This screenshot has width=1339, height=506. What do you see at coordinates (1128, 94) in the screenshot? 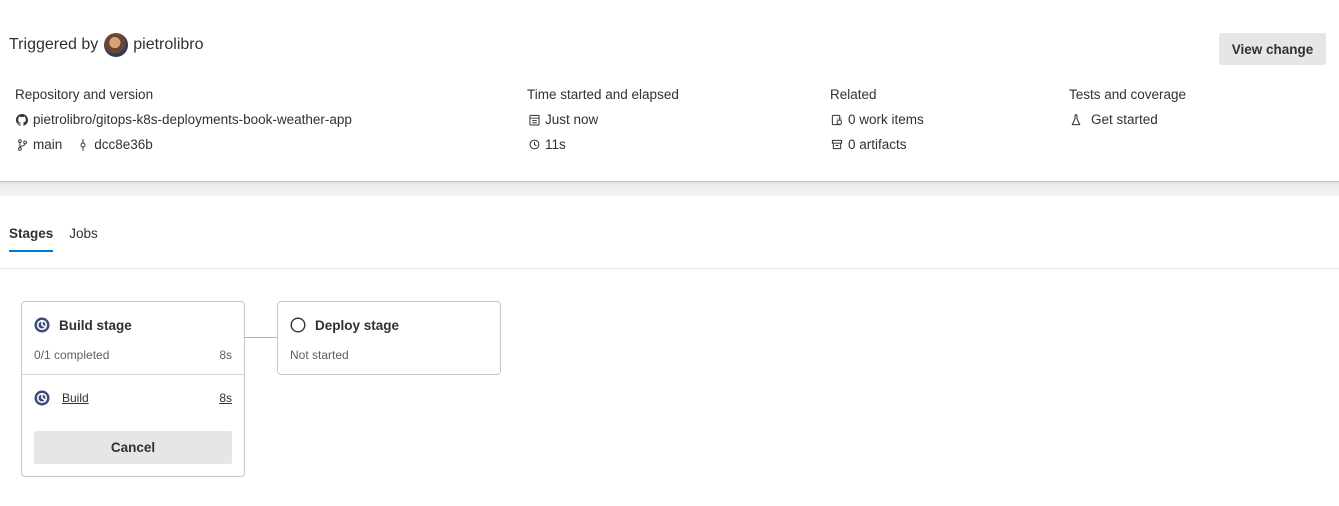
I see `tests-section-title: Tests and coverage` at bounding box center [1128, 94].